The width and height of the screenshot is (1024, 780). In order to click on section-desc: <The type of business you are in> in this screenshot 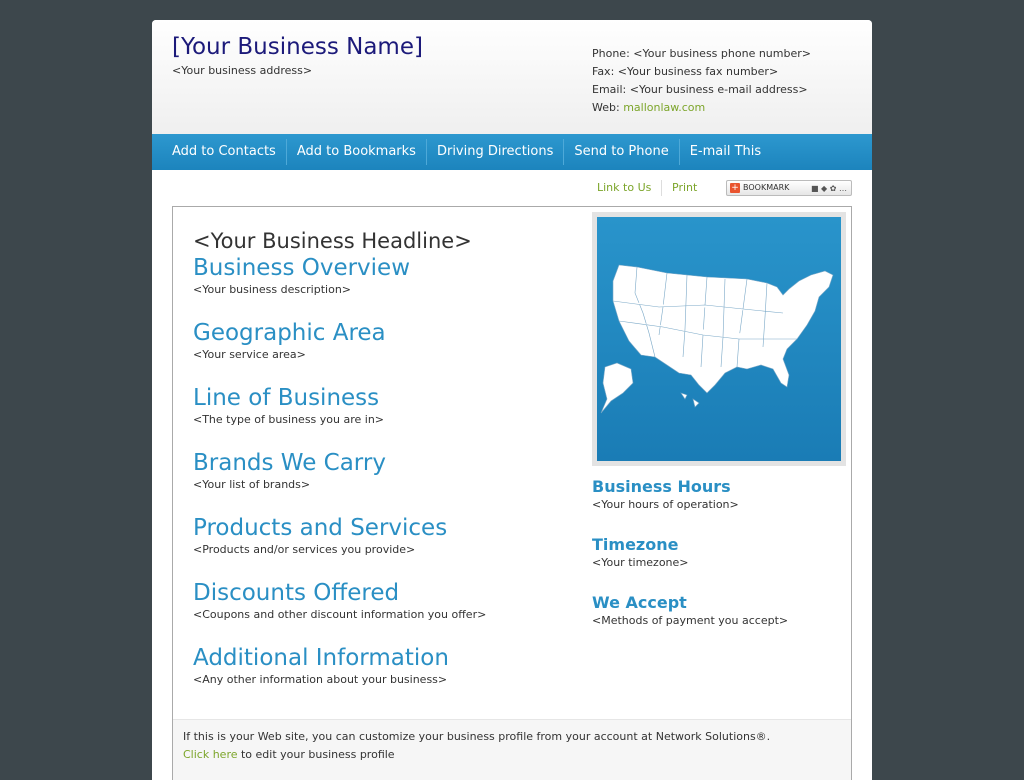, I will do `click(289, 419)`.